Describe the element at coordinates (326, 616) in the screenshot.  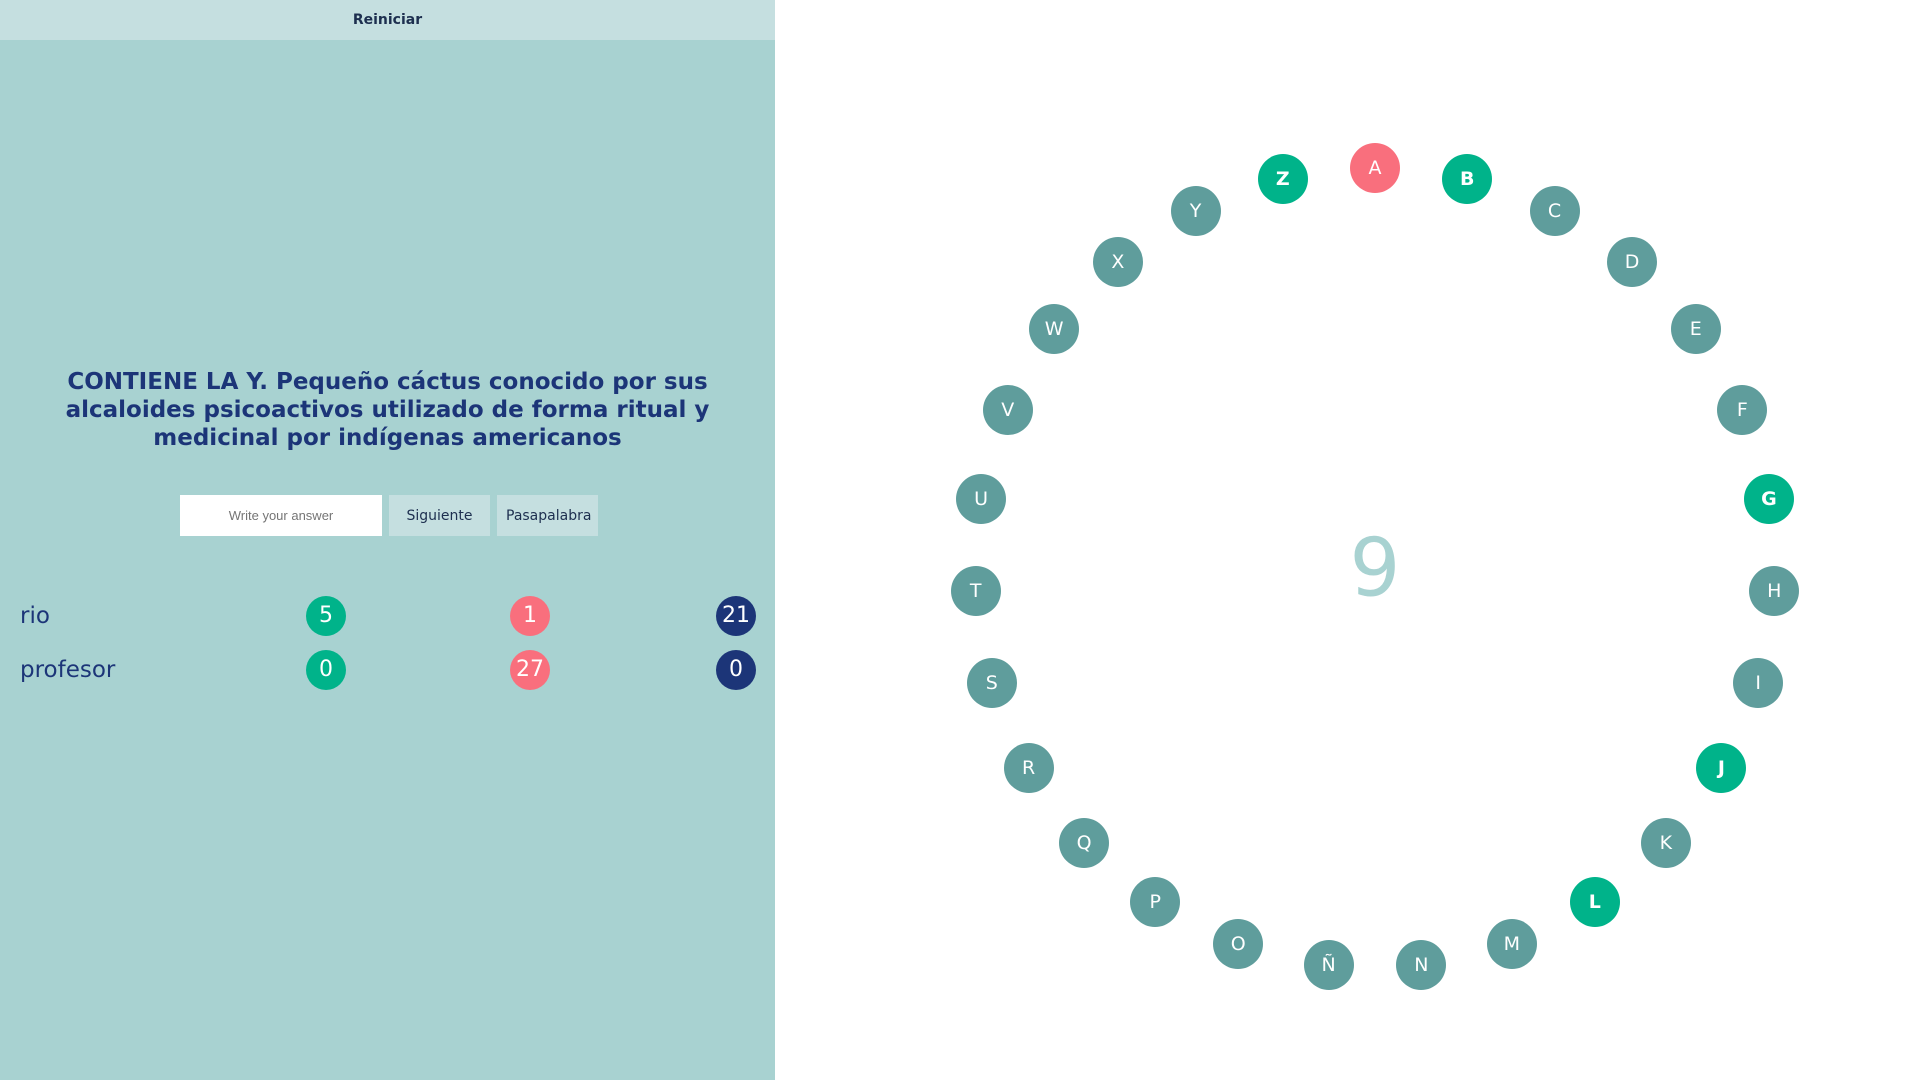
I see `correct-count-badge: 5` at that location.